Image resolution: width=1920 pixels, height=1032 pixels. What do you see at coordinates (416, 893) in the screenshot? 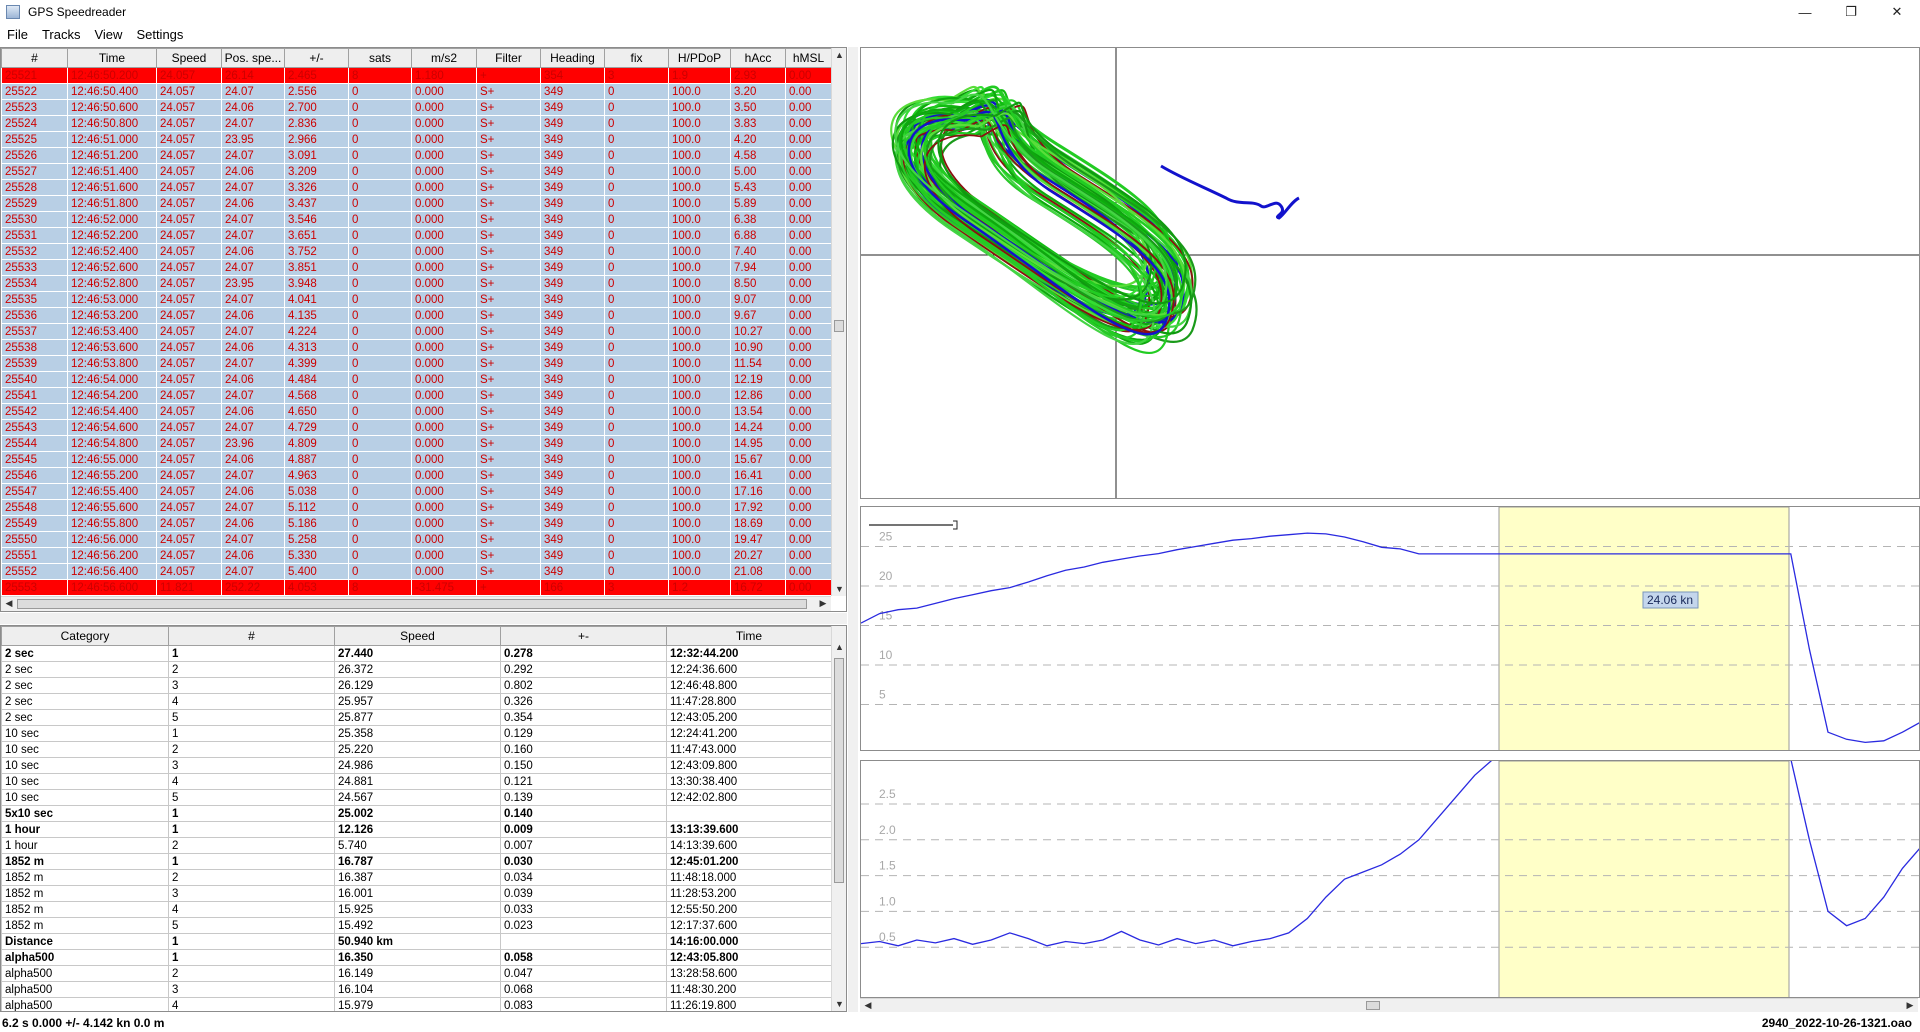
I see `result-row: 1852 m 3 16.001 0.039 11:28:53.200` at bounding box center [416, 893].